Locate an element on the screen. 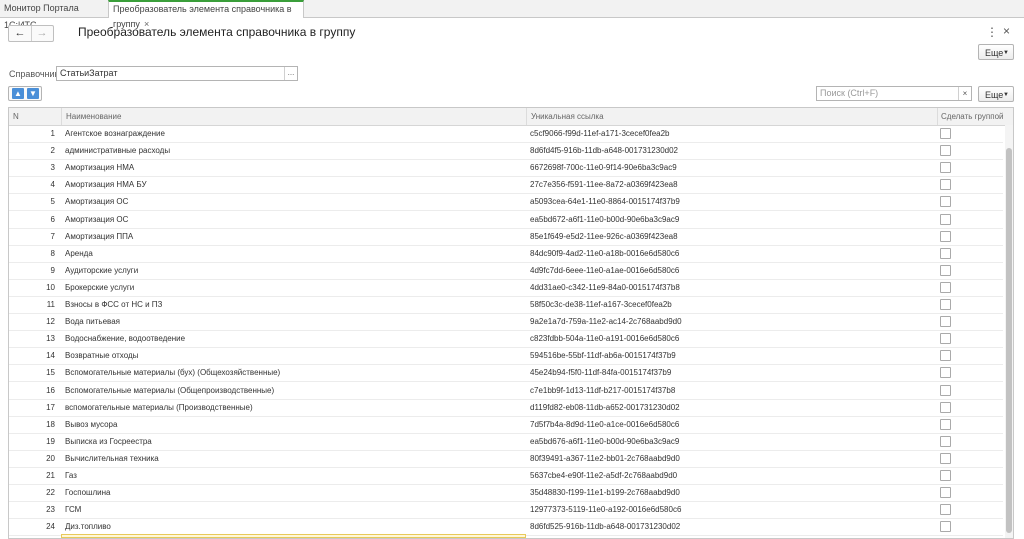  table-row-partial is located at coordinates (293, 536).